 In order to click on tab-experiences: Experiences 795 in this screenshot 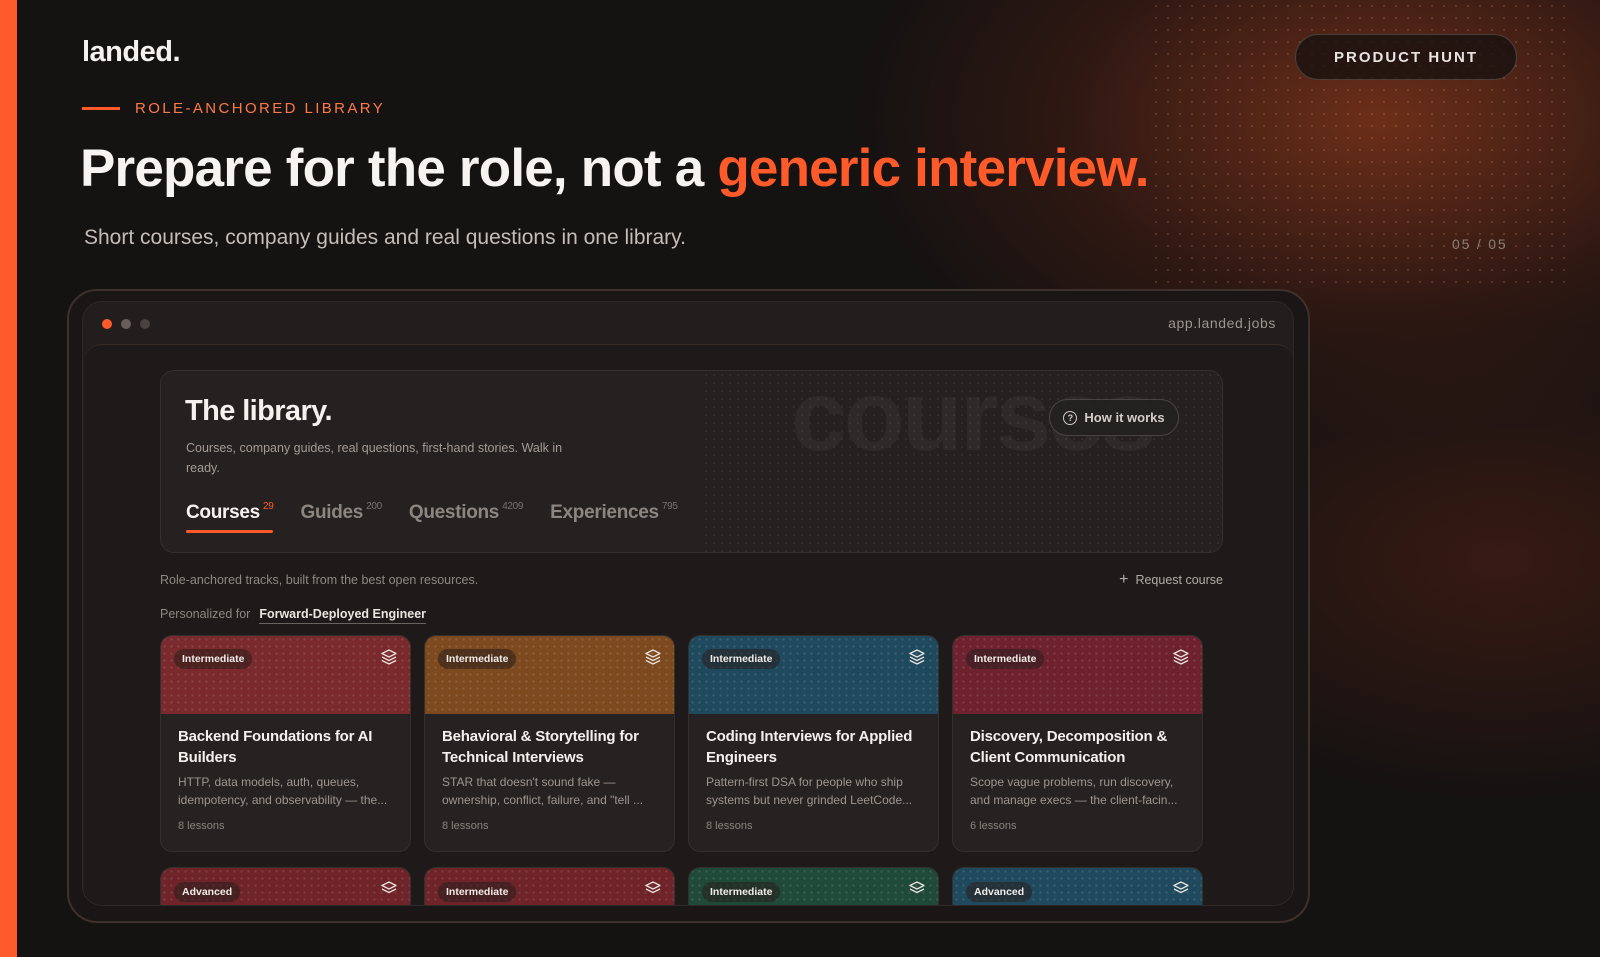, I will do `click(614, 517)`.